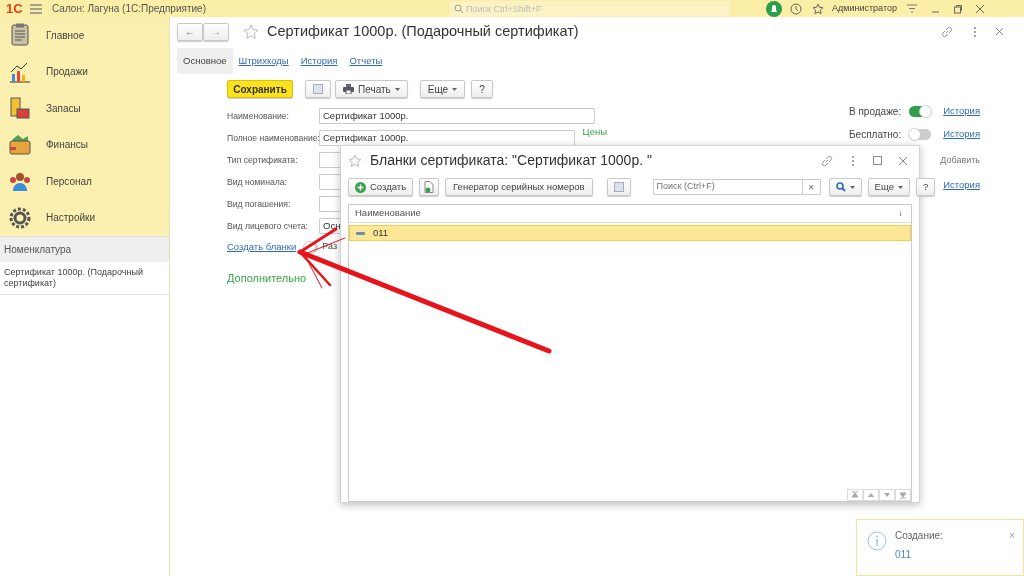  I want to click on maximize-icon, so click(877, 160).